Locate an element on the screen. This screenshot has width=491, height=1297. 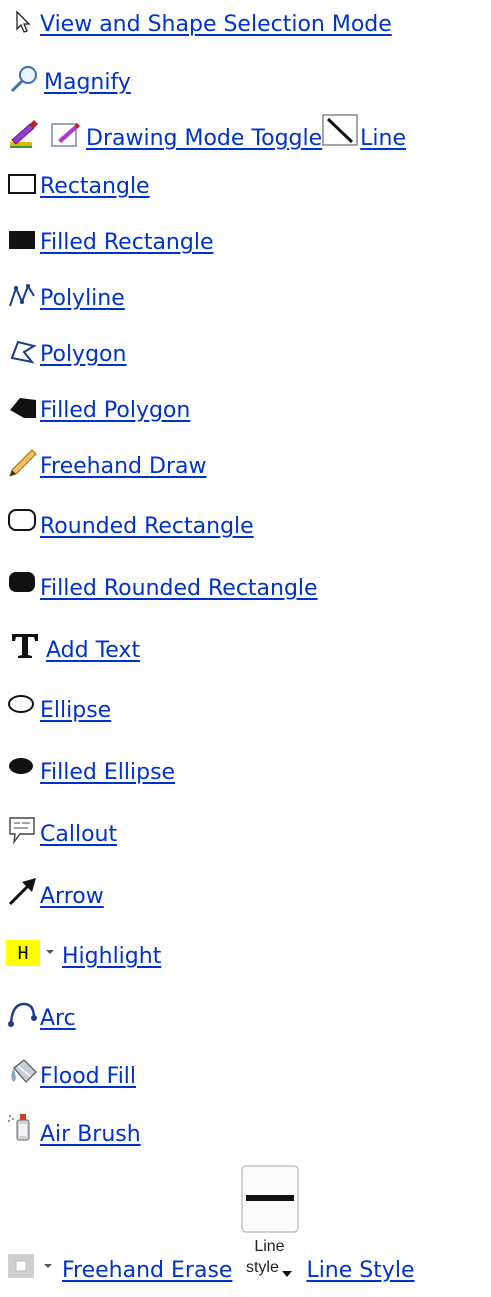
line-icon is located at coordinates (341, 132).